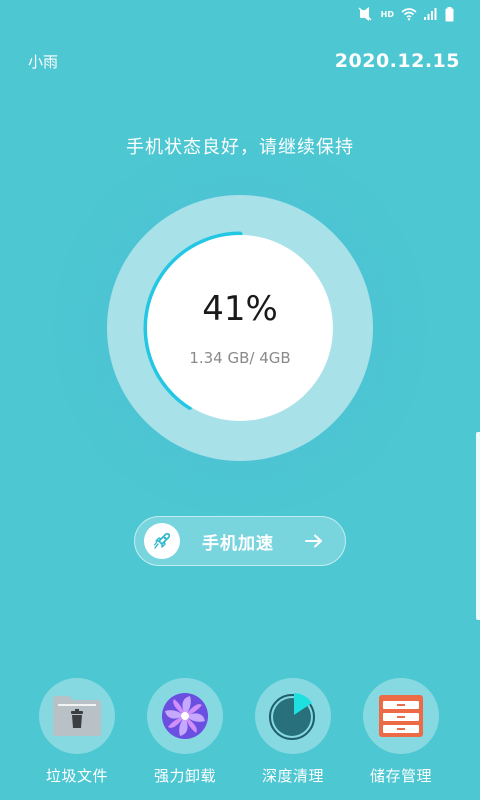 The width and height of the screenshot is (480, 800). Describe the element at coordinates (162, 541) in the screenshot. I see `rocket-icon` at that location.